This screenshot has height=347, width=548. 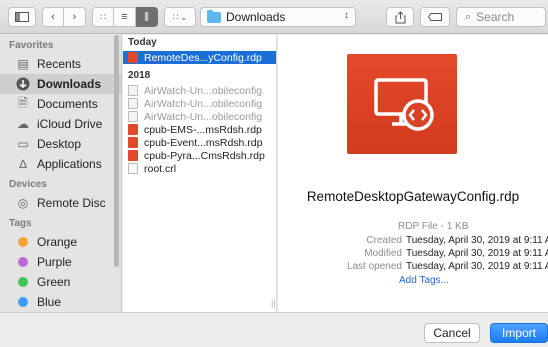 I want to click on sidebar-item-applications: ∆ Applications, so click(x=60, y=164).